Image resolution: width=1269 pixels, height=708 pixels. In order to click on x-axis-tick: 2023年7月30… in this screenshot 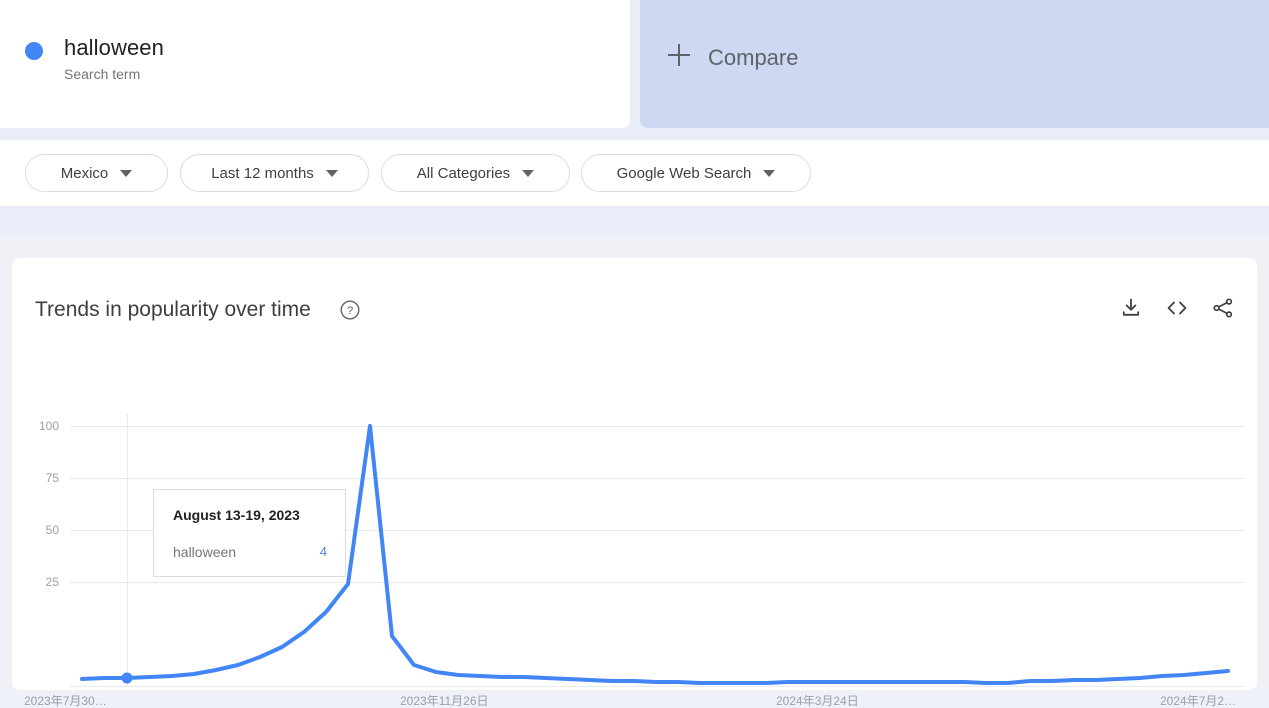, I will do `click(65, 701)`.